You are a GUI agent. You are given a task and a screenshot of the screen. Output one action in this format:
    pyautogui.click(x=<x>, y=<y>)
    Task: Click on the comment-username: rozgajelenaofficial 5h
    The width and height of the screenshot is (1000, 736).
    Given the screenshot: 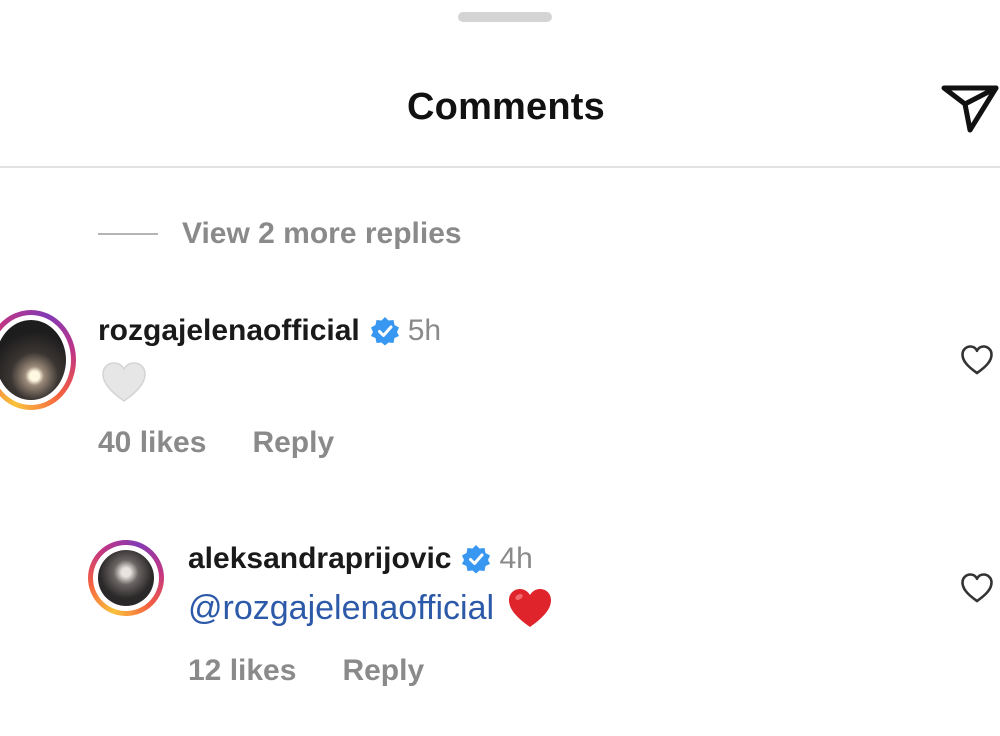 What is the action you would take?
    pyautogui.click(x=269, y=331)
    